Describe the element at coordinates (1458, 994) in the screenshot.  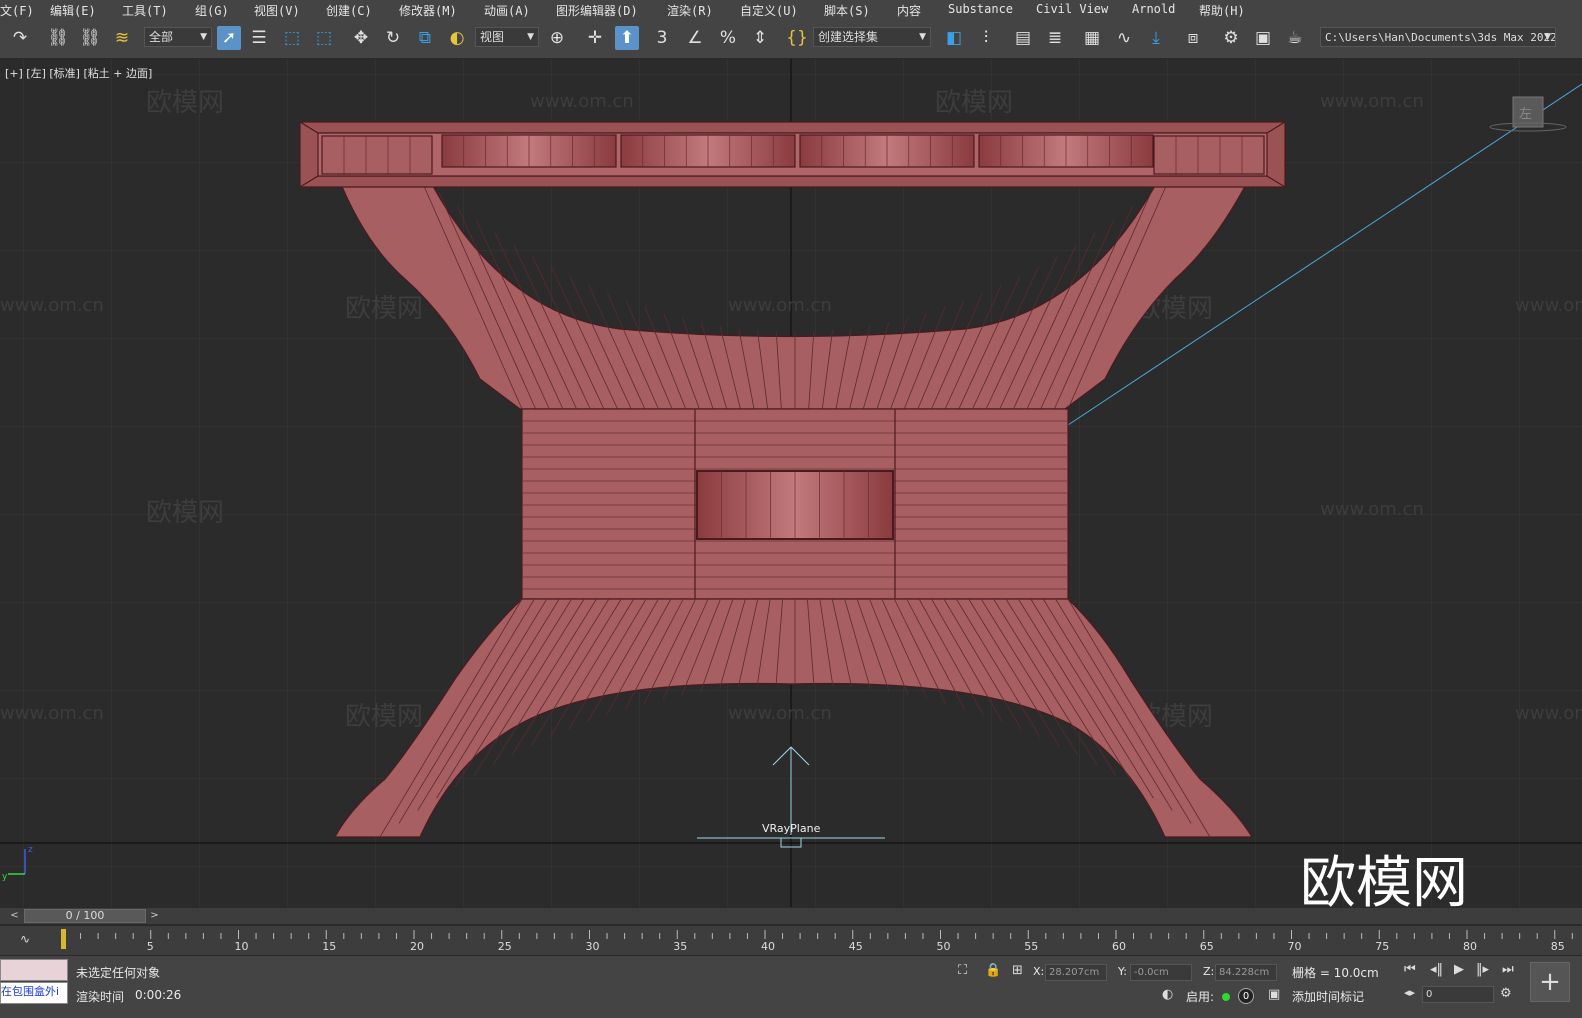
I see `current-frame-field: 0` at that location.